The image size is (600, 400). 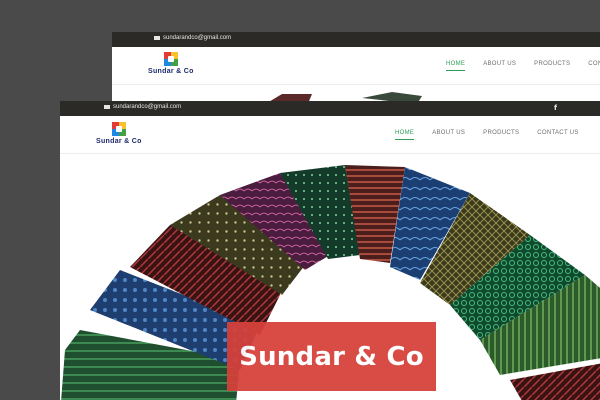 I want to click on main-menu: HOME ABOUT US PRODUCTS CONTAC, so click(x=523, y=66).